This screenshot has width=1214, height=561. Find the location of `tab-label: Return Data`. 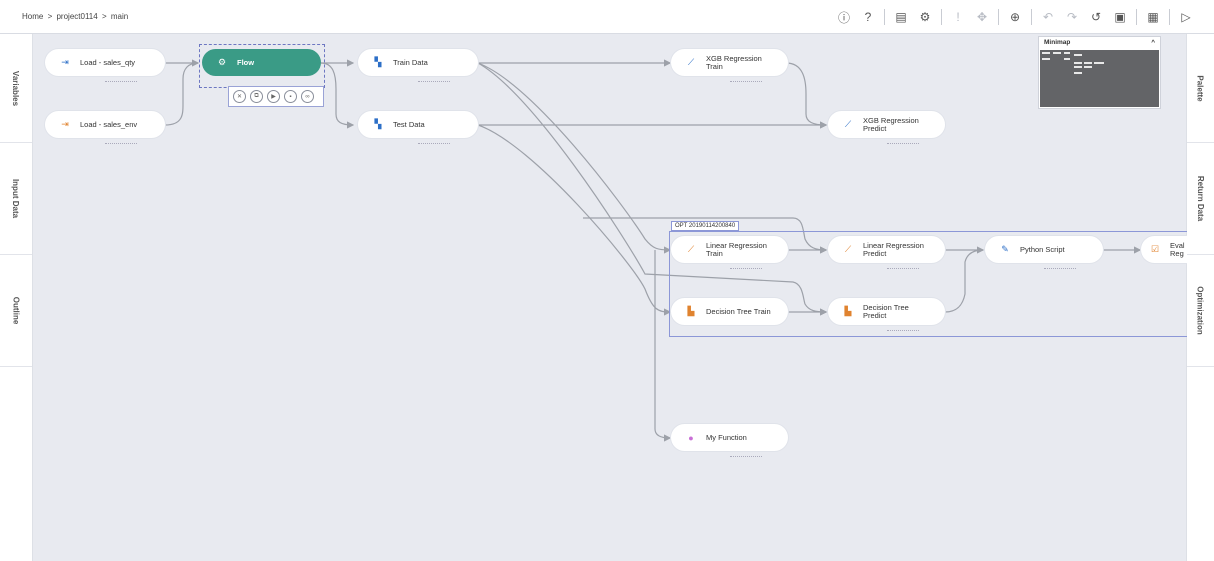

tab-label: Return Data is located at coordinates (1200, 198).